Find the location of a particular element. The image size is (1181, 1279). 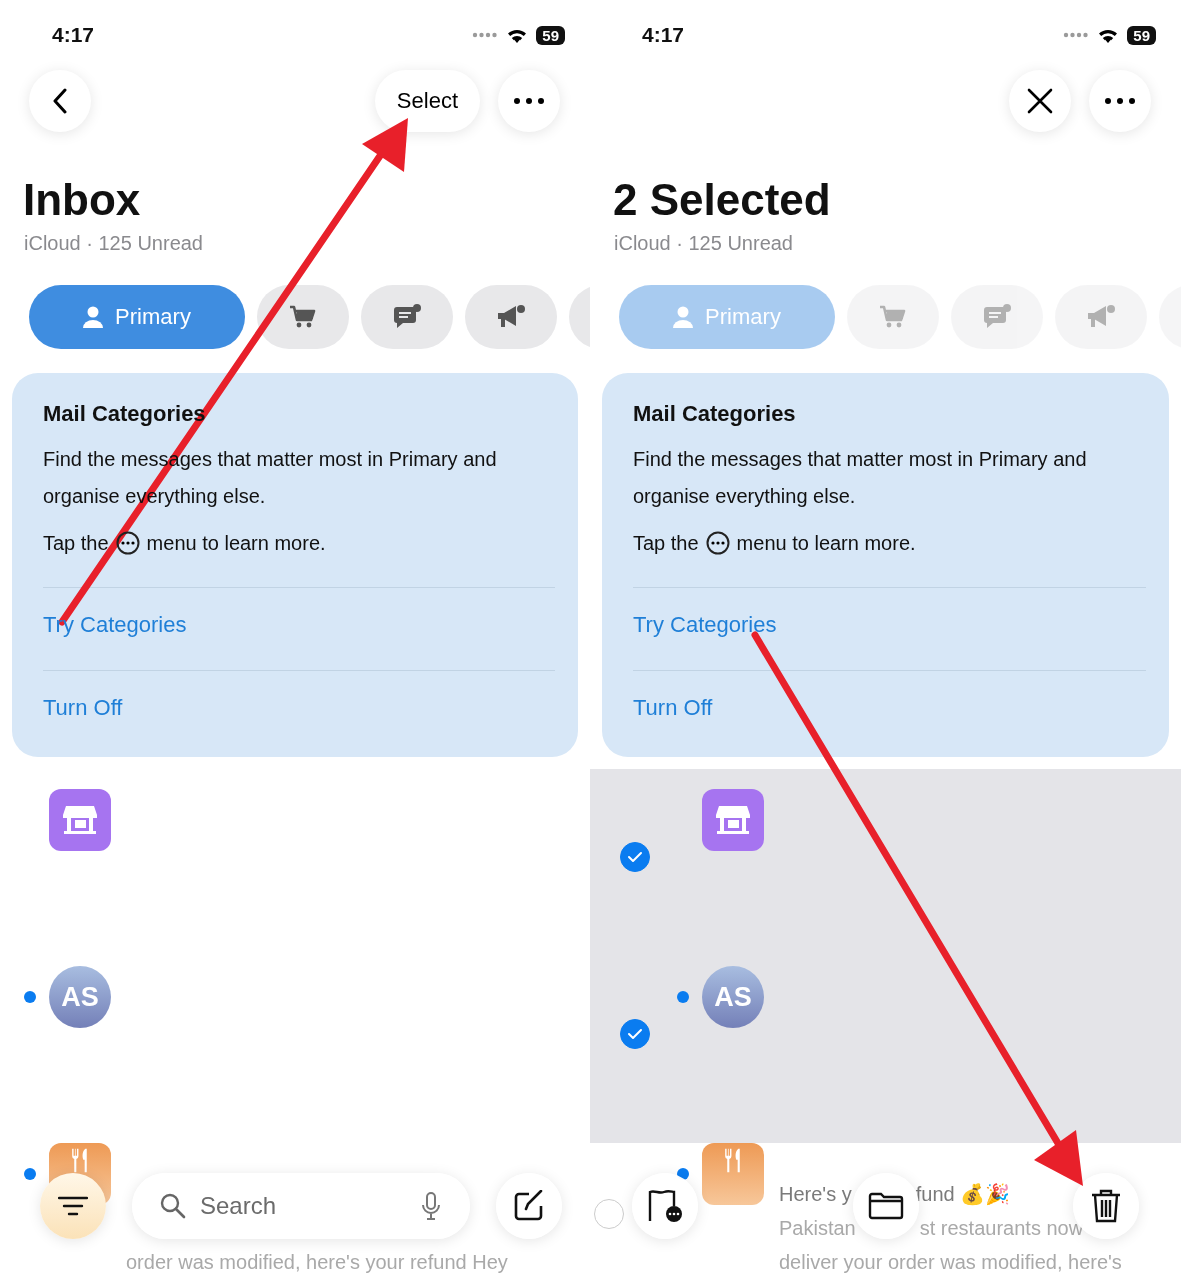

compose-icon is located at coordinates (529, 1206).